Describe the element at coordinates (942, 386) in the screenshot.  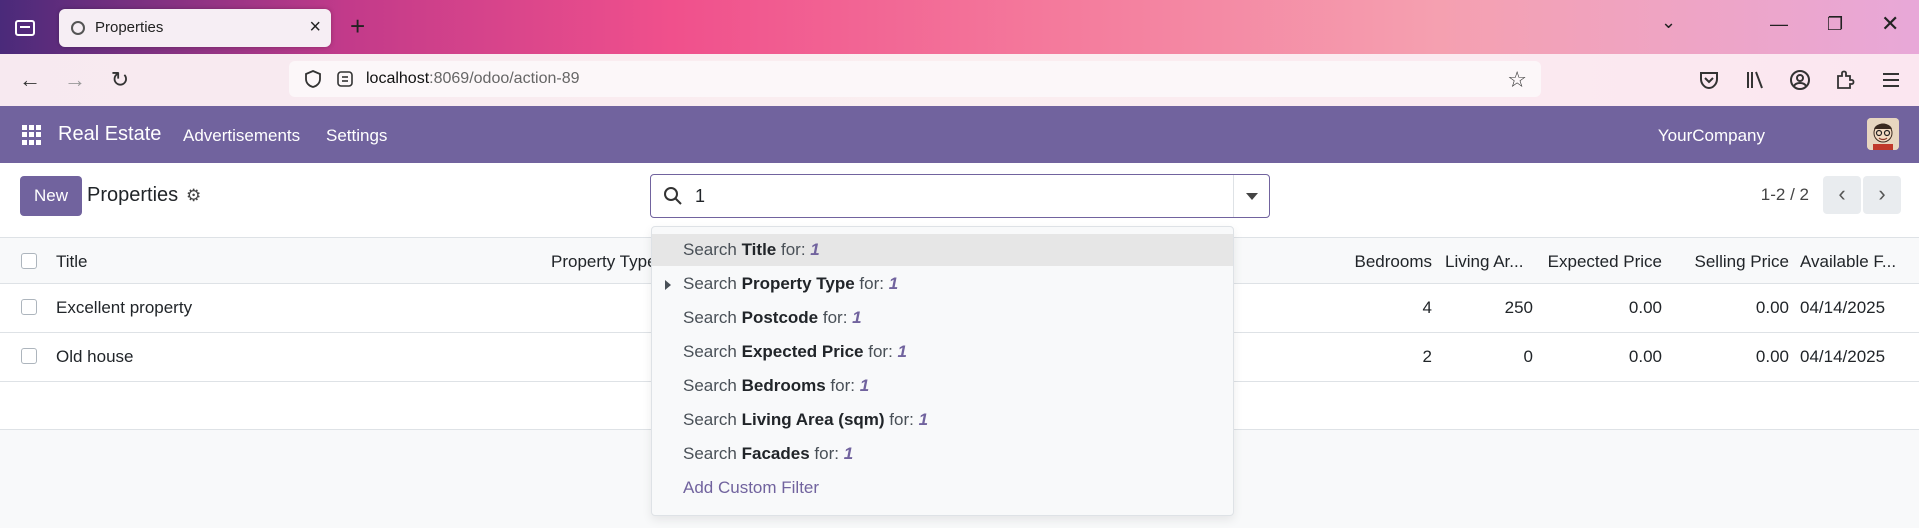
I see `search-option-bedrooms: Search Bedrooms for: 1` at that location.